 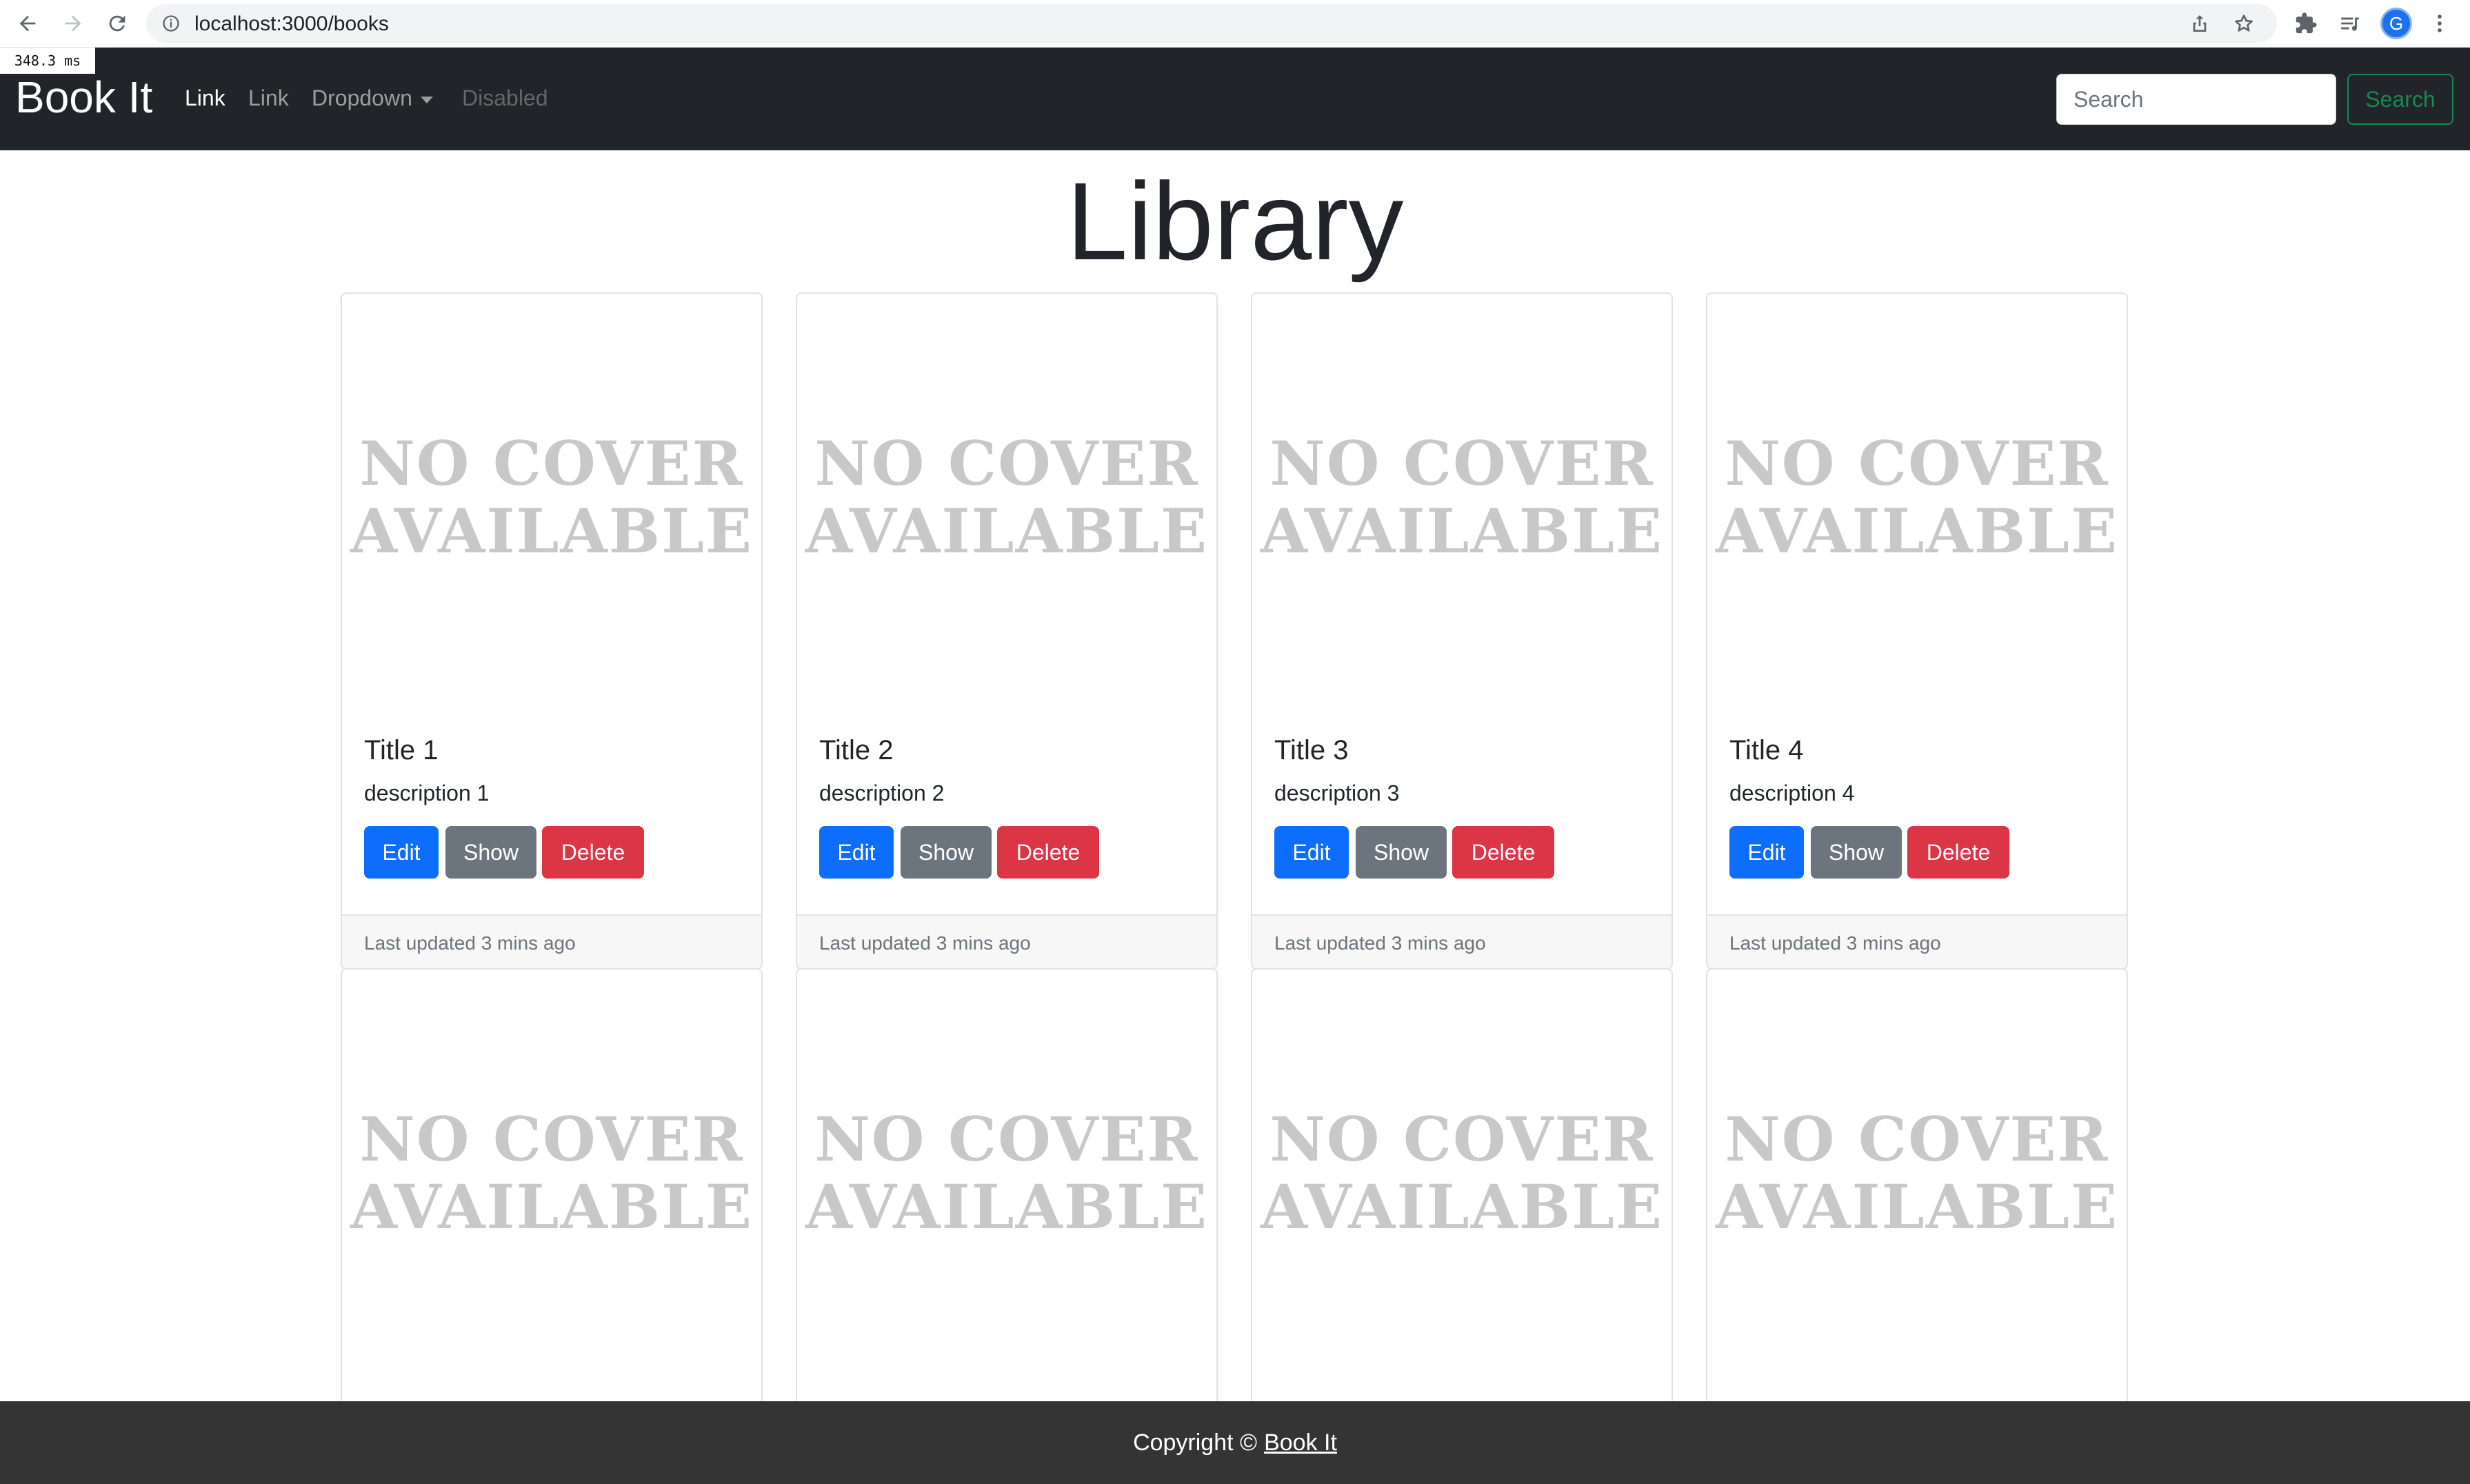 I want to click on browser-menu-button, so click(x=2439, y=23).